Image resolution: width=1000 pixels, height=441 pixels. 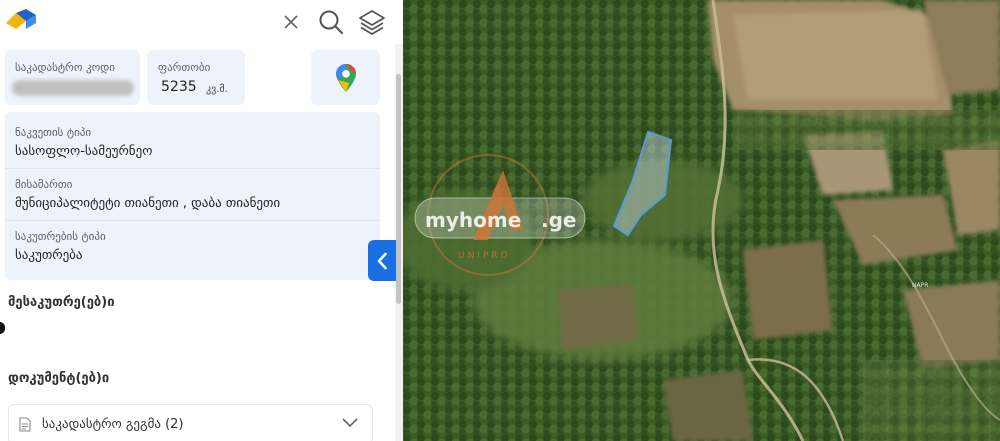 What do you see at coordinates (184, 67) in the screenshot?
I see `area-label: ფართობი` at bounding box center [184, 67].